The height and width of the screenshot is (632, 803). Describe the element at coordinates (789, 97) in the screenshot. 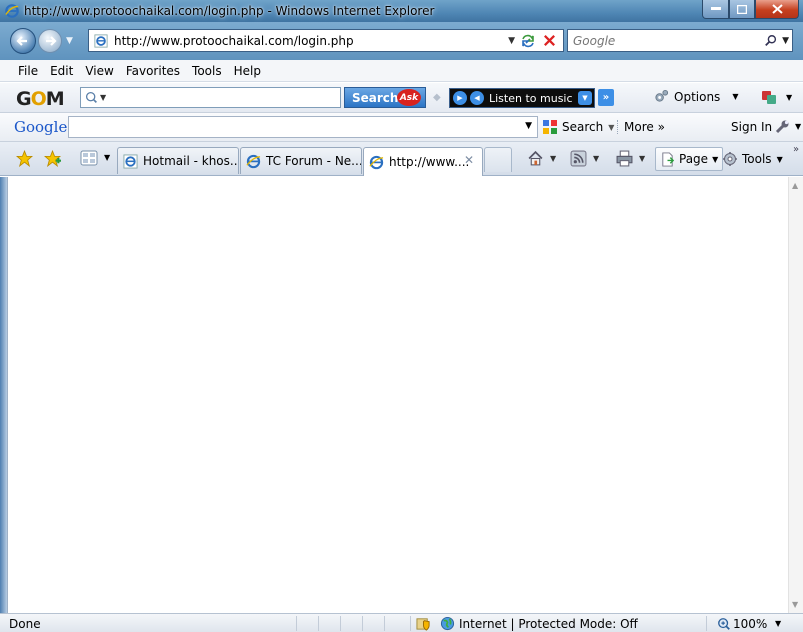

I see `gom-extra-dropdown: ▼` at that location.